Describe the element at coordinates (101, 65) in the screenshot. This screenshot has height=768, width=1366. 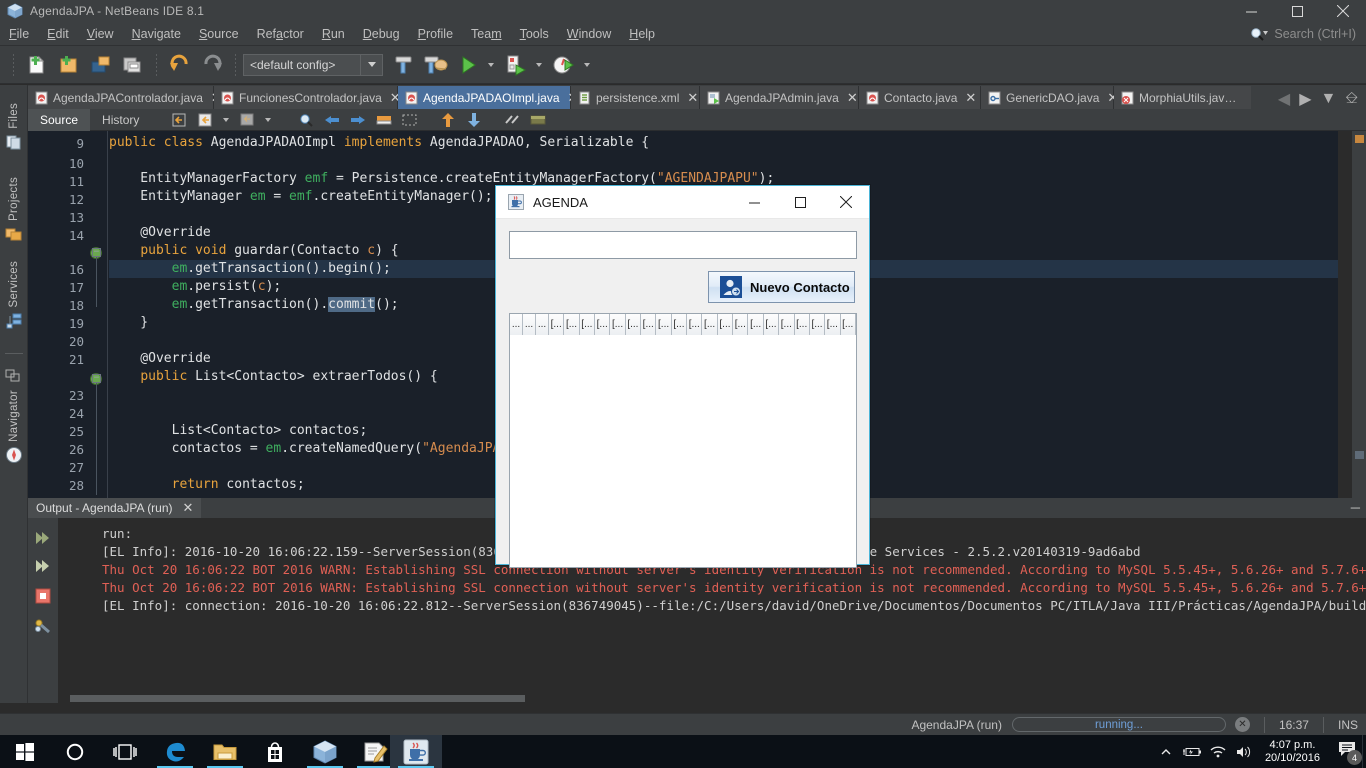
I see `open-project-icon` at that location.